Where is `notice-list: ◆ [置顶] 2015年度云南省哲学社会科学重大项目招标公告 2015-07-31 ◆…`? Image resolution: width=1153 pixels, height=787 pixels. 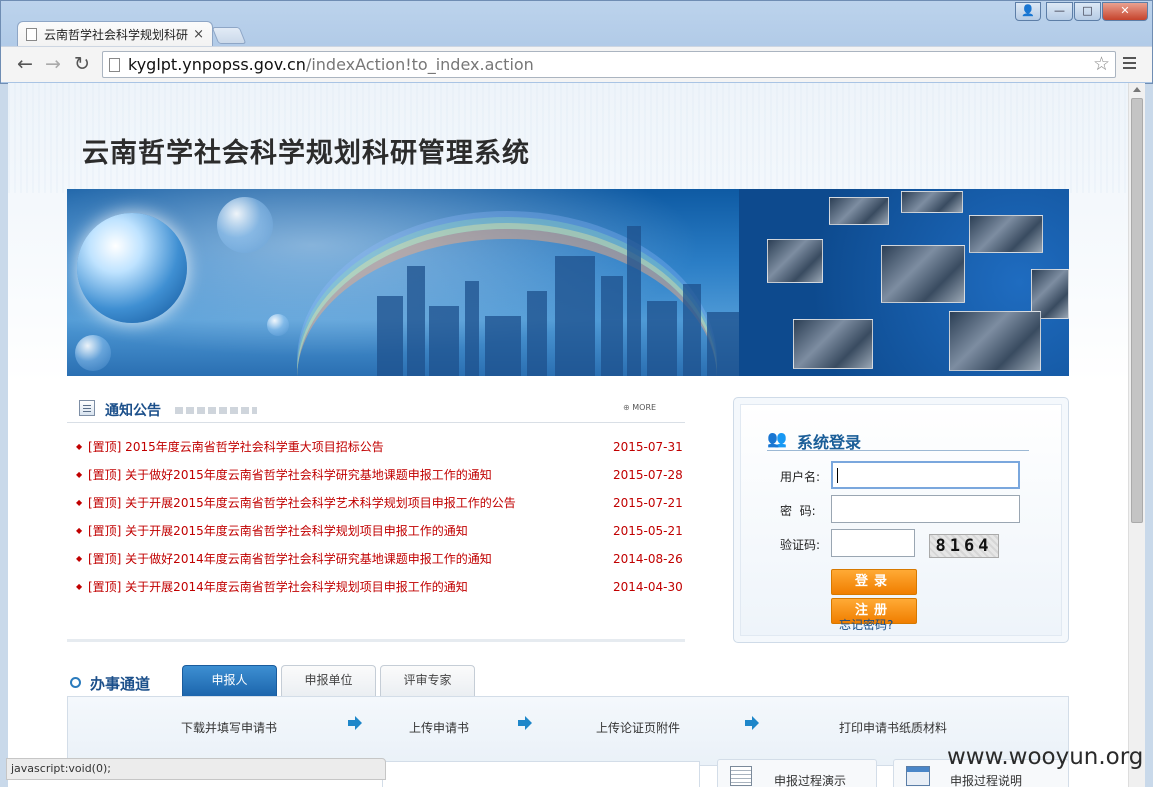 notice-list: ◆ [置顶] 2015年度云南省哲学社会科学重大项目招标公告 2015-07-31 ◆… is located at coordinates (376, 517).